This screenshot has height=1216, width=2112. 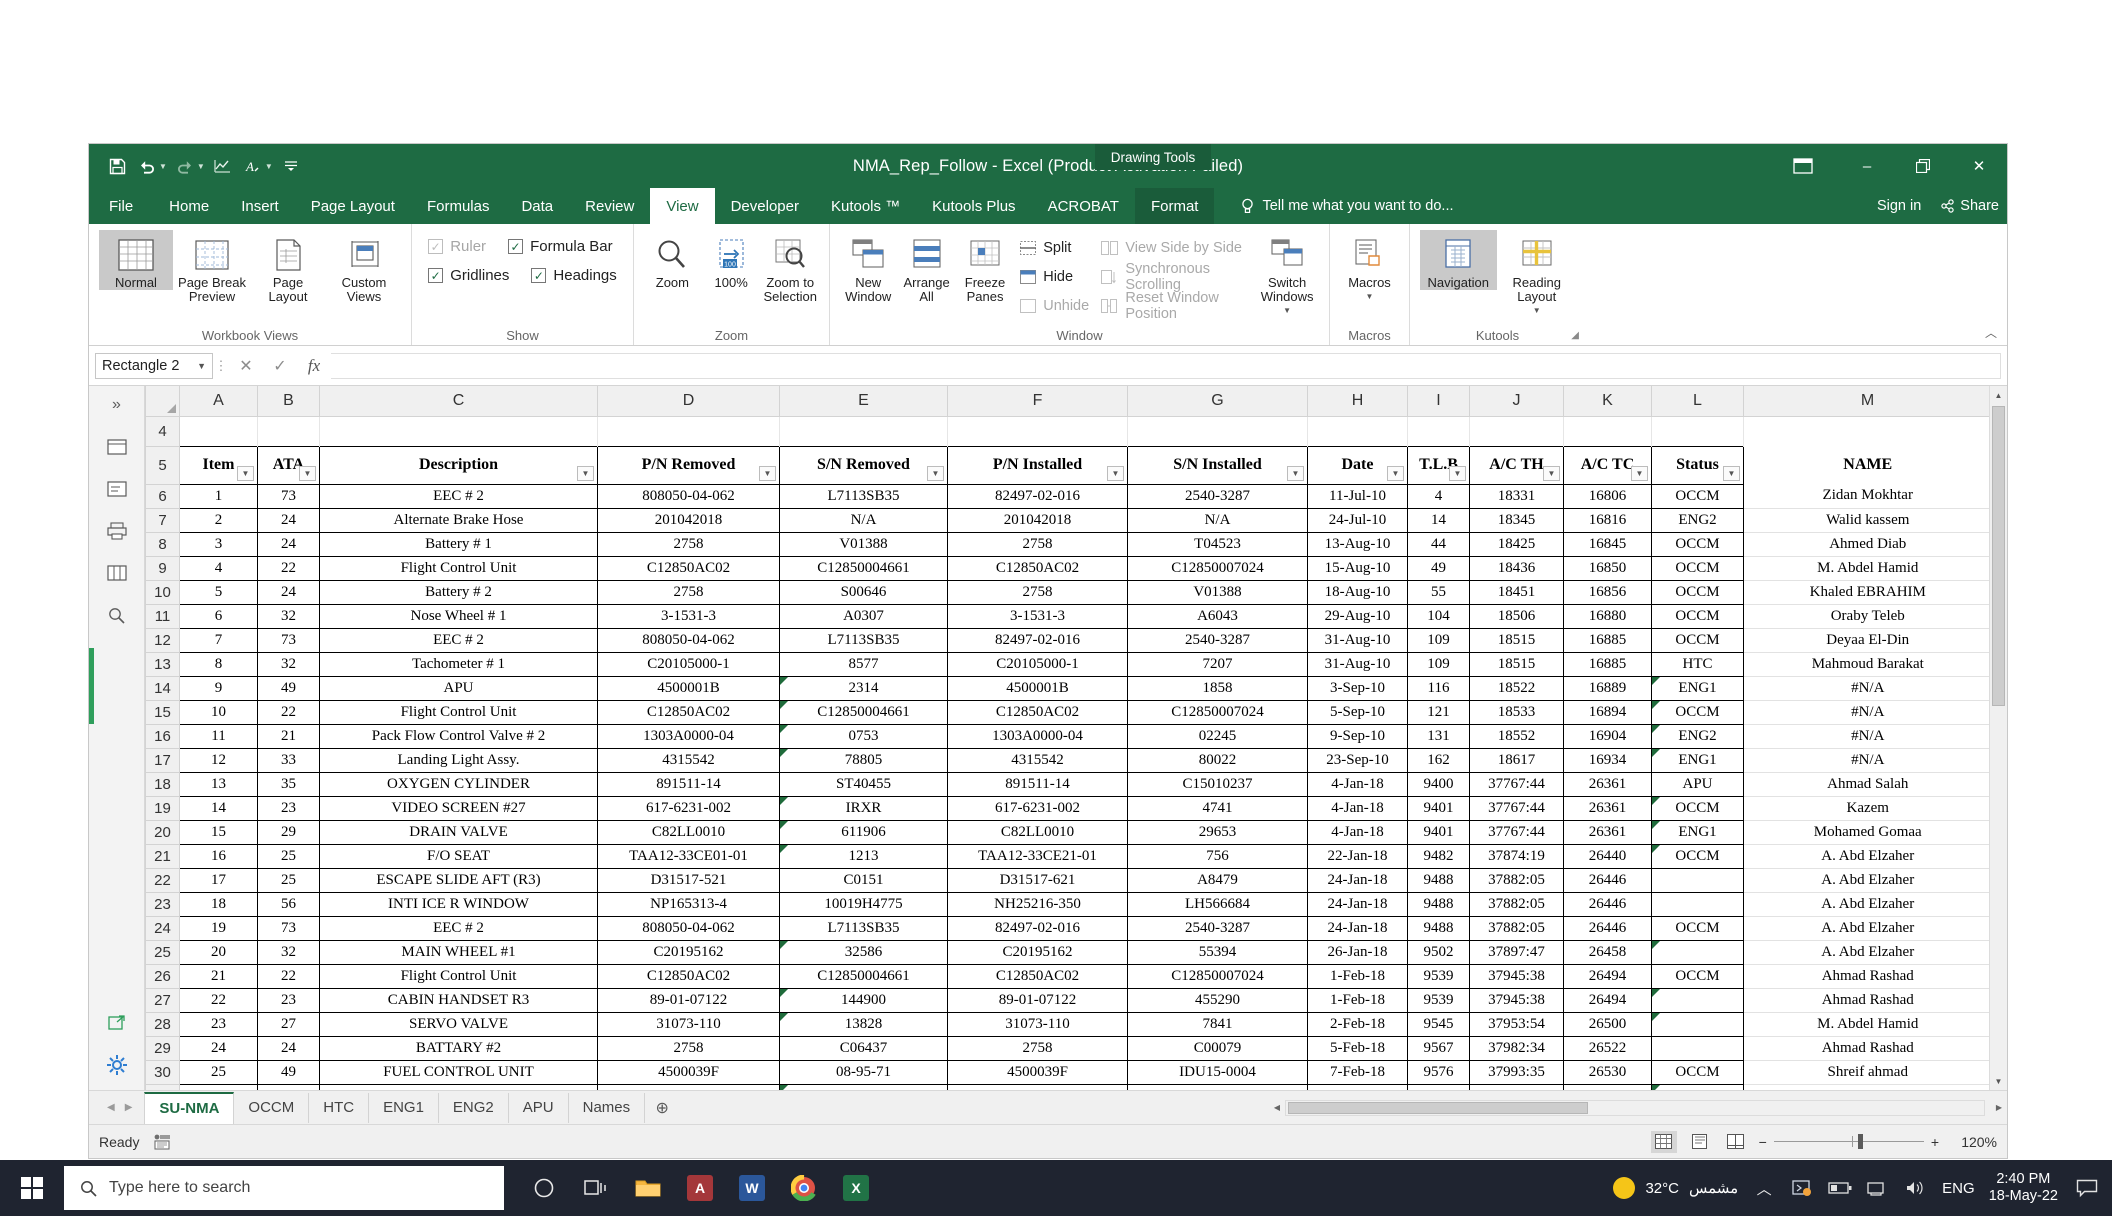 What do you see at coordinates (218, 616) in the screenshot?
I see `cell: 6` at bounding box center [218, 616].